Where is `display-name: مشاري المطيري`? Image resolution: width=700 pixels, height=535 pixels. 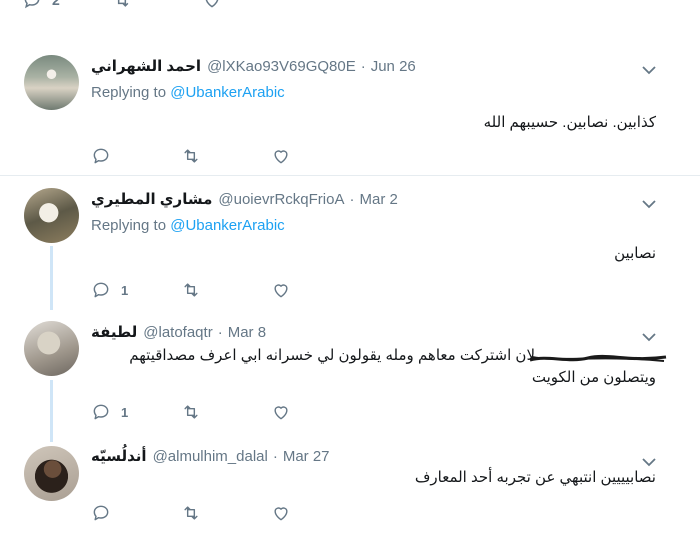 display-name: مشاري المطيري is located at coordinates (151, 199).